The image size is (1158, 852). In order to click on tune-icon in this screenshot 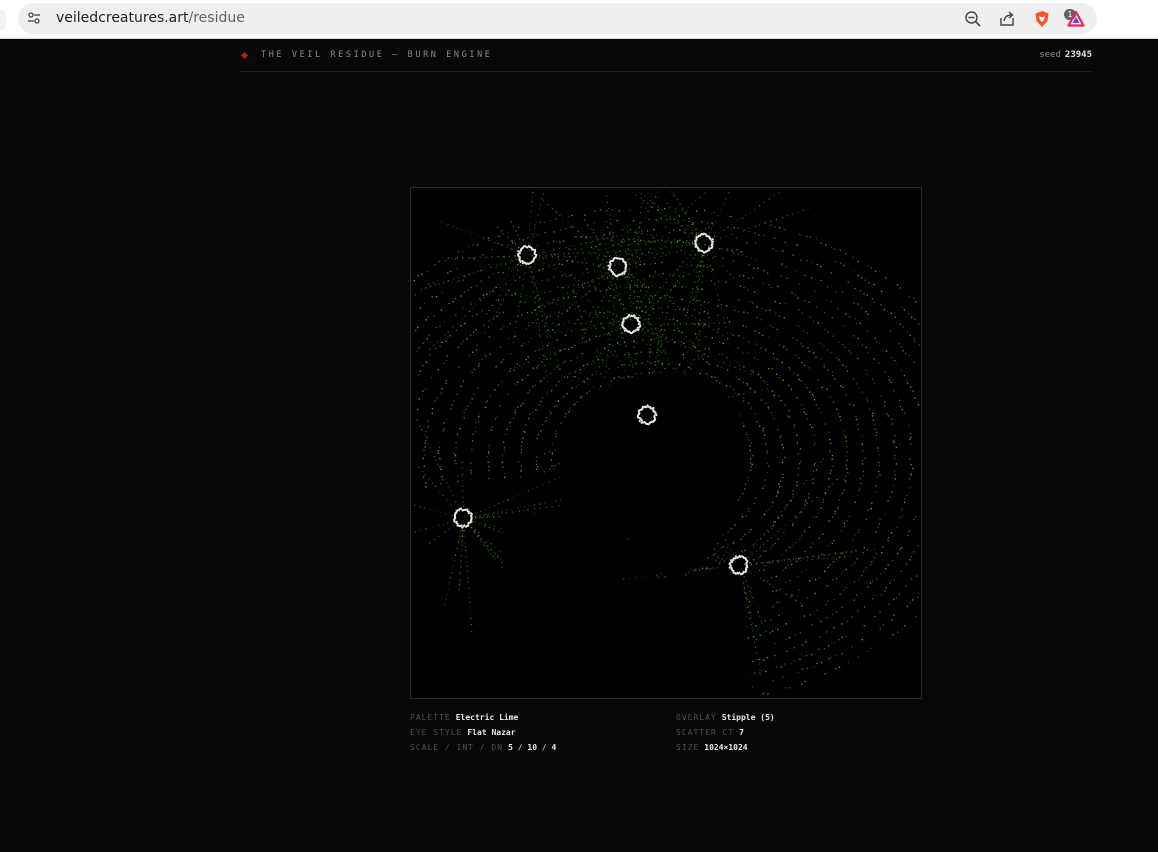, I will do `click(34, 18)`.